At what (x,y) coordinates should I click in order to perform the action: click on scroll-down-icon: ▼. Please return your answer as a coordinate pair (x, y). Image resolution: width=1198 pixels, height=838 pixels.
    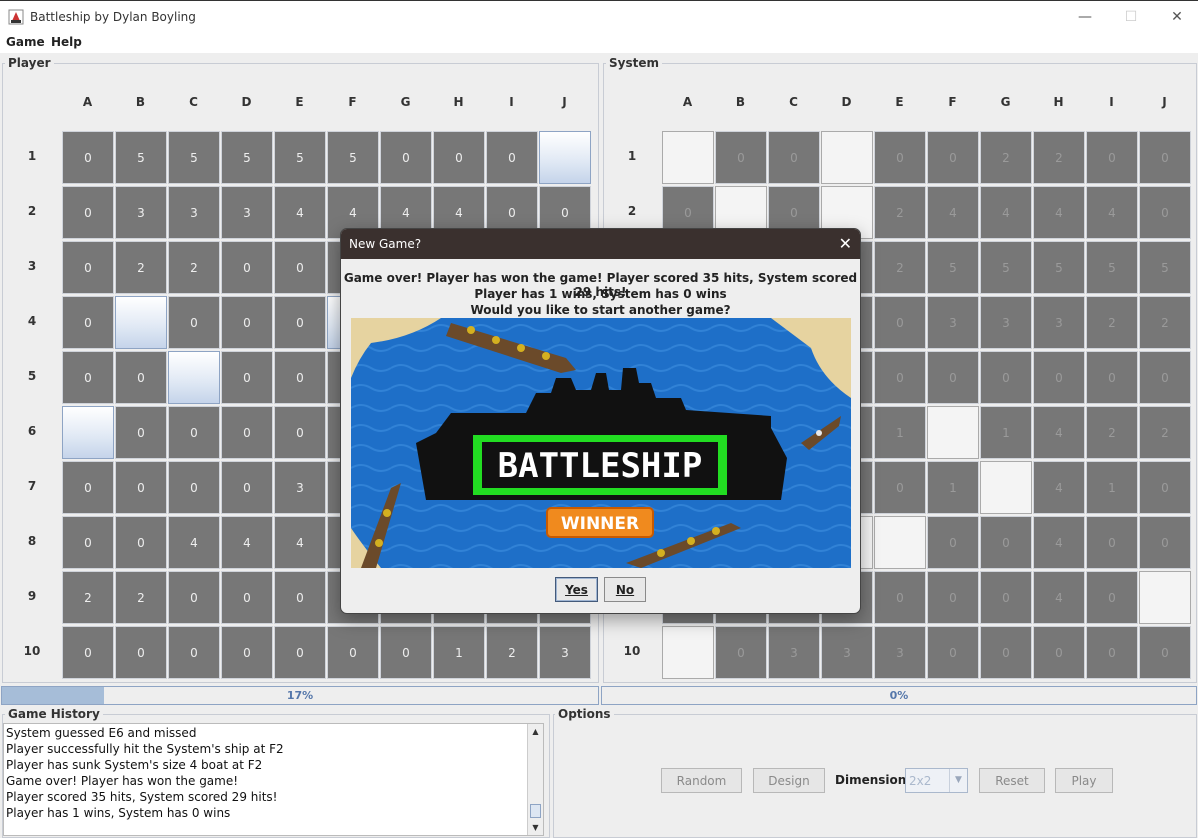
    Looking at the image, I should click on (535, 827).